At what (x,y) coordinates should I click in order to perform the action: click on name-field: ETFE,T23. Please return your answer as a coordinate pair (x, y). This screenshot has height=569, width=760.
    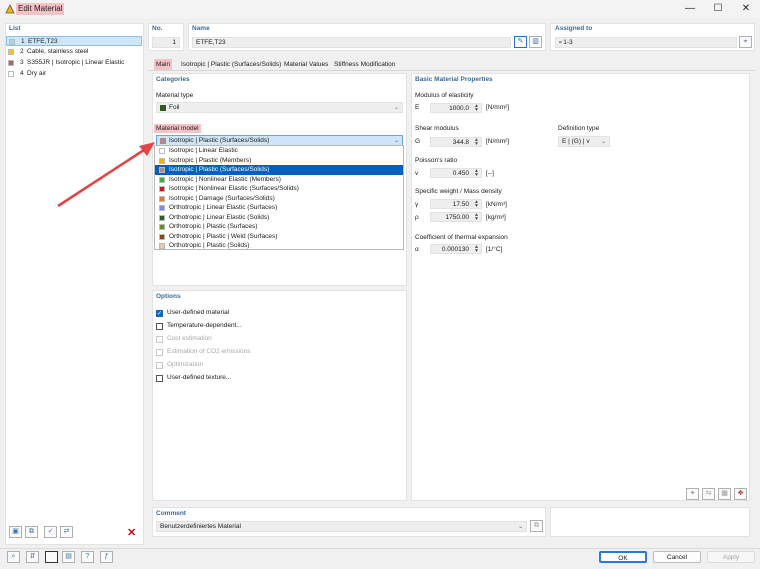
    Looking at the image, I should click on (351, 42).